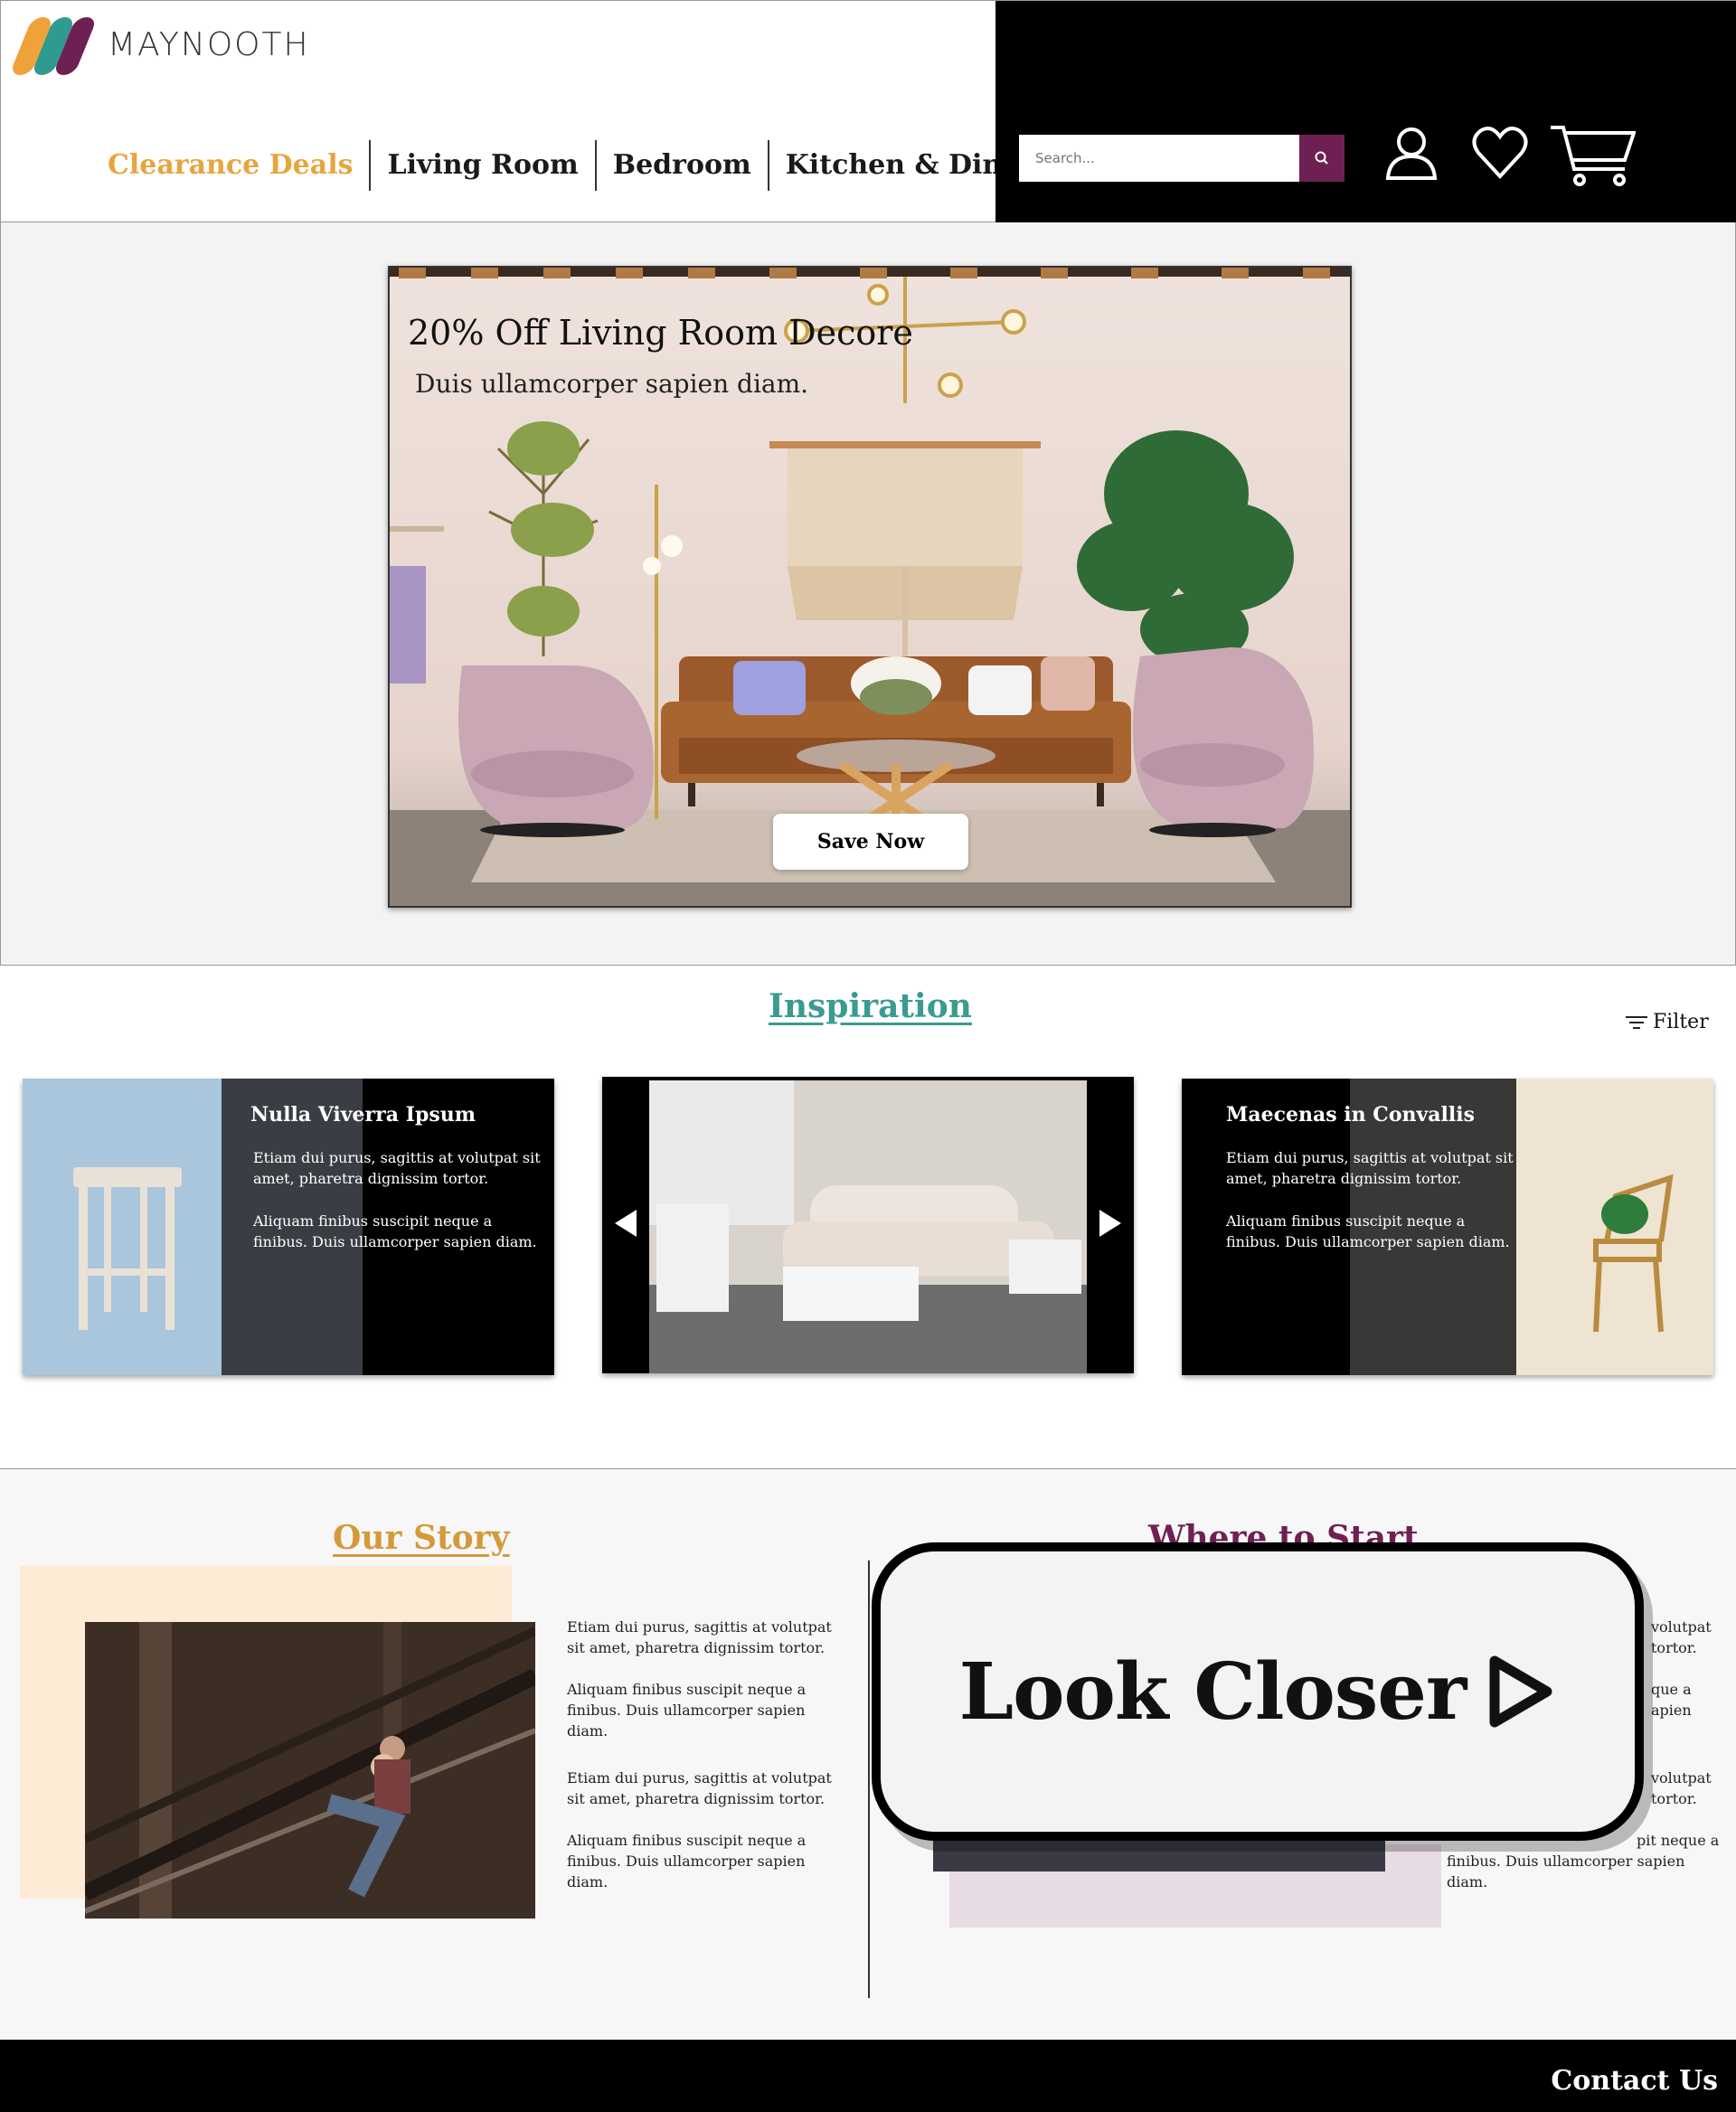 Image resolution: width=1736 pixels, height=2112 pixels. What do you see at coordinates (1682, 1627) in the screenshot?
I see `start-text-fragment-1: volutpat` at bounding box center [1682, 1627].